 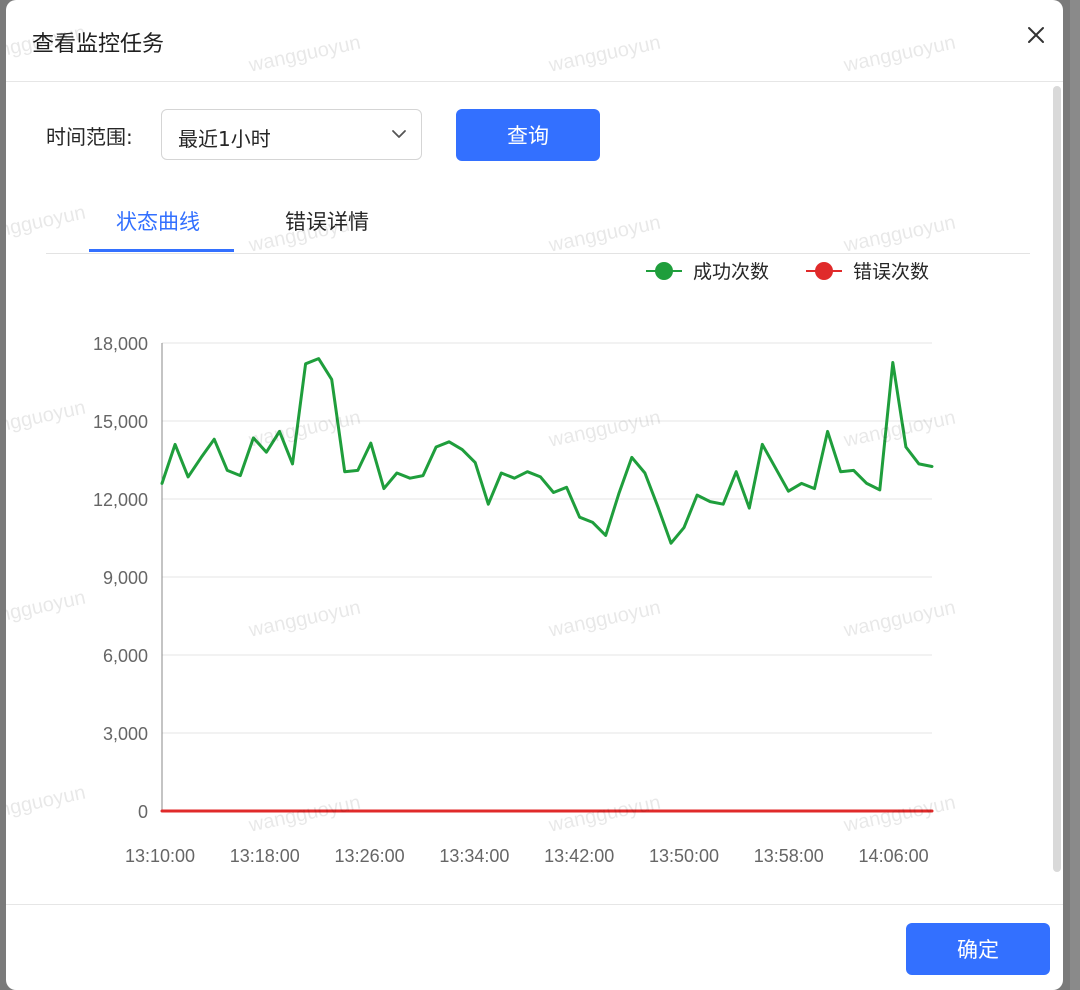 I want to click on success-count-series-line, so click(x=547, y=451).